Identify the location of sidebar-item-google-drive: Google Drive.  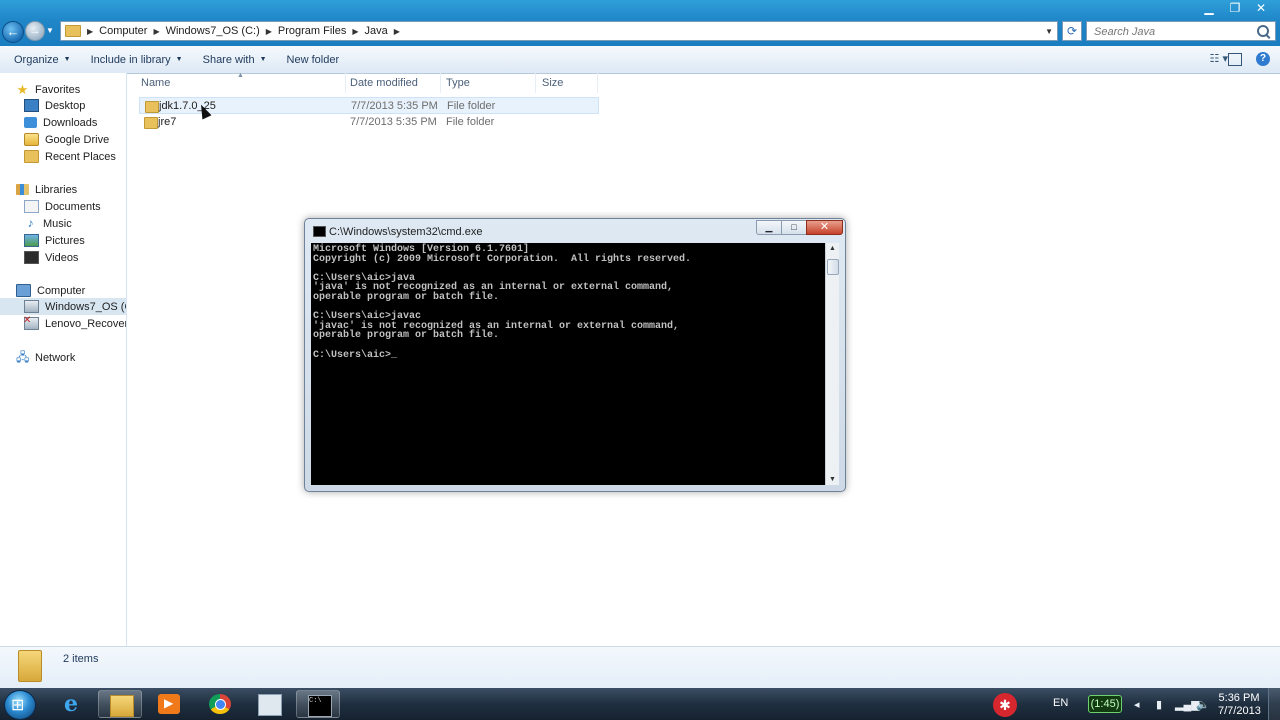
(63, 139).